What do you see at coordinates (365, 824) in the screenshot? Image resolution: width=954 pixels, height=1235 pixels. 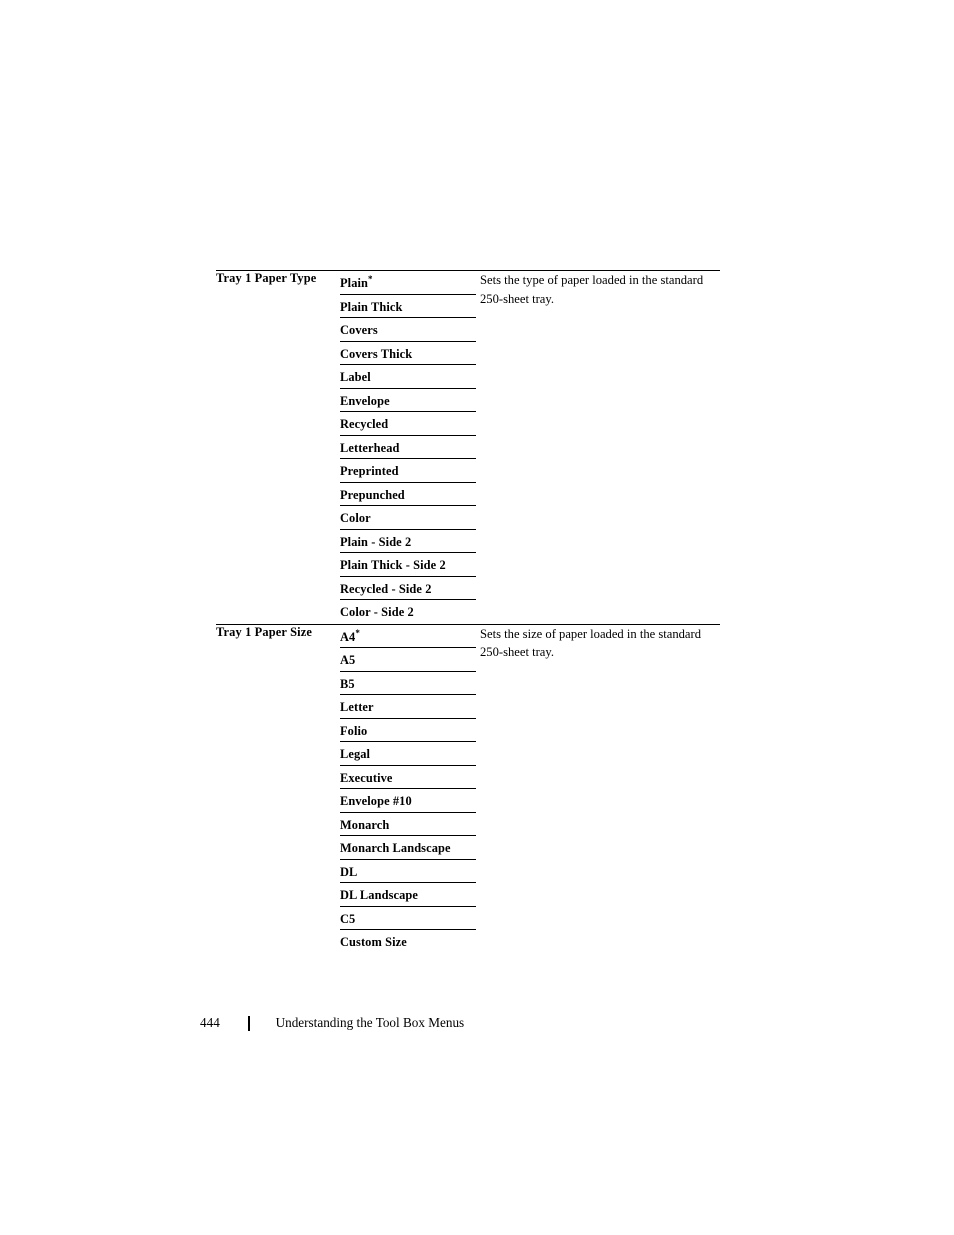 I see `setting-option-label: Monarch` at bounding box center [365, 824].